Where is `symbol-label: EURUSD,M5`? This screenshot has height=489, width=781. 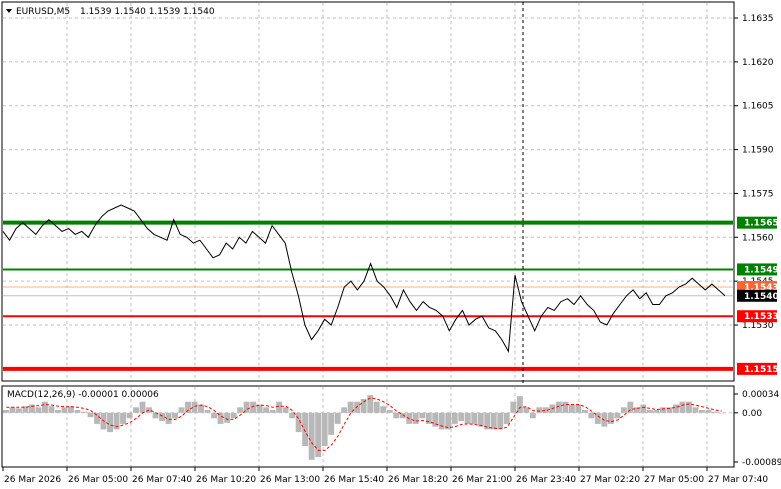
symbol-label: EURUSD,M5 is located at coordinates (43, 12).